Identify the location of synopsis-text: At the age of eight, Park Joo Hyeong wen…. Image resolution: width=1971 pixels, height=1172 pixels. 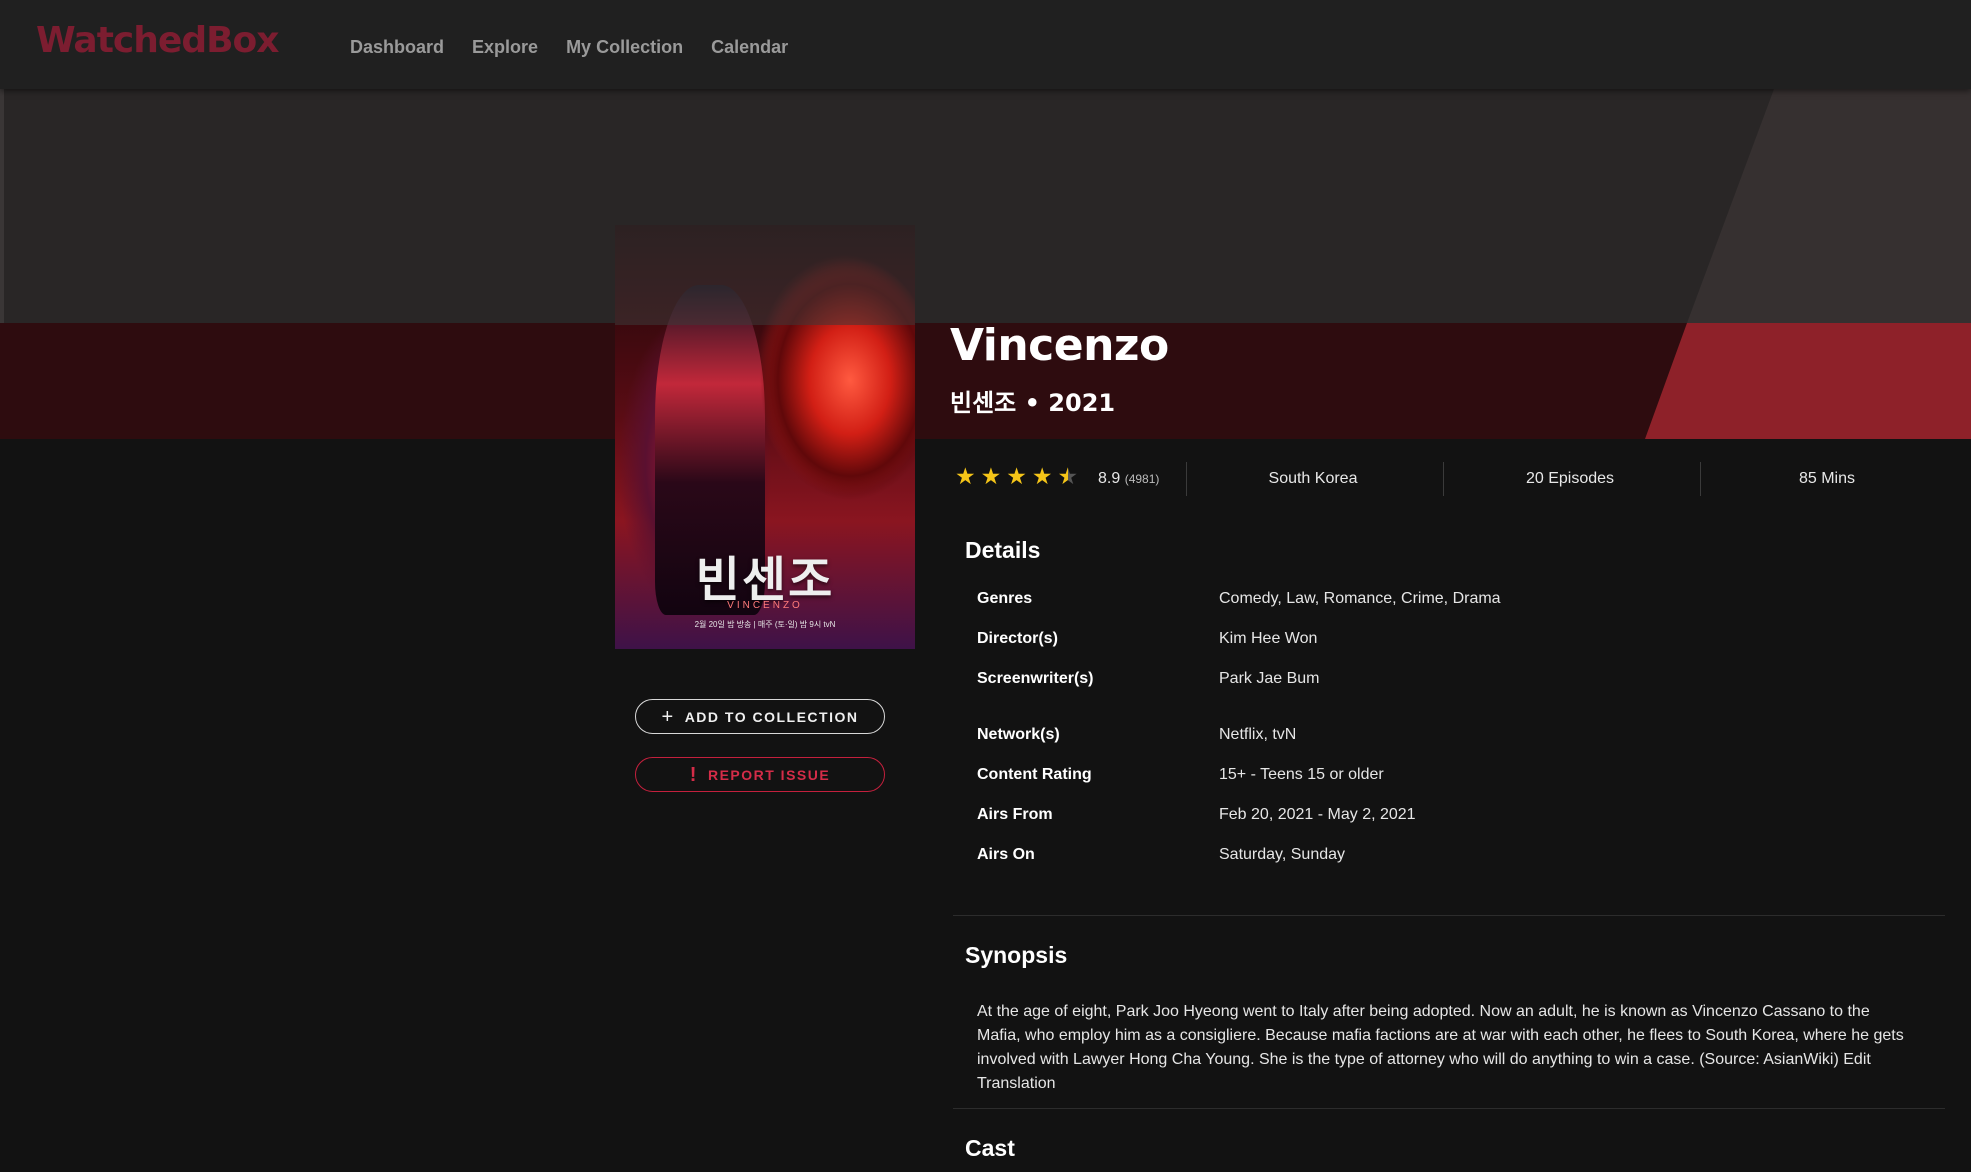
(1440, 1047).